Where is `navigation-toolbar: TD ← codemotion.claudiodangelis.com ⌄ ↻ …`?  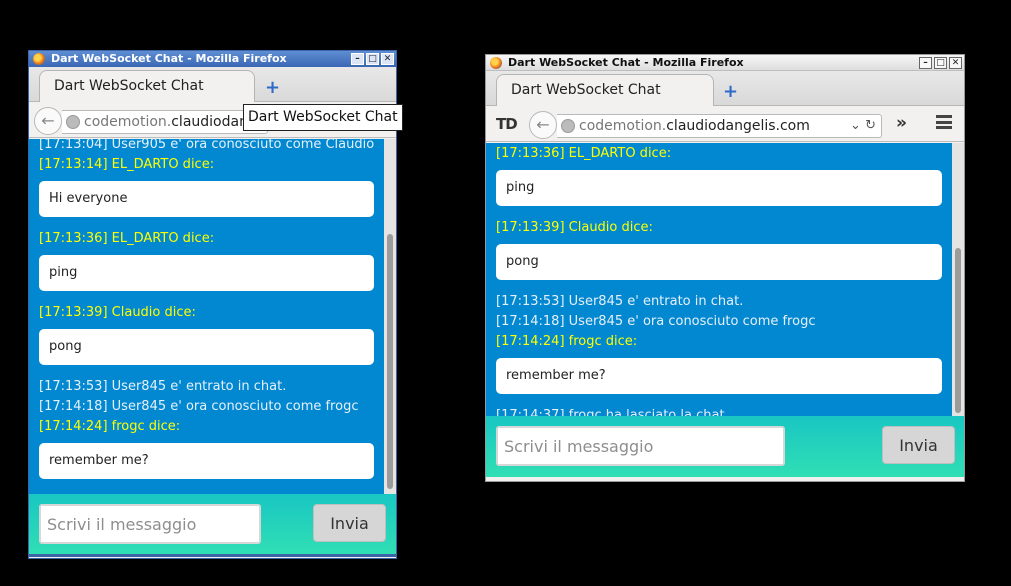
navigation-toolbar: TD ← codemotion.claudiodangelis.com ⌄ ↻ … is located at coordinates (725, 124).